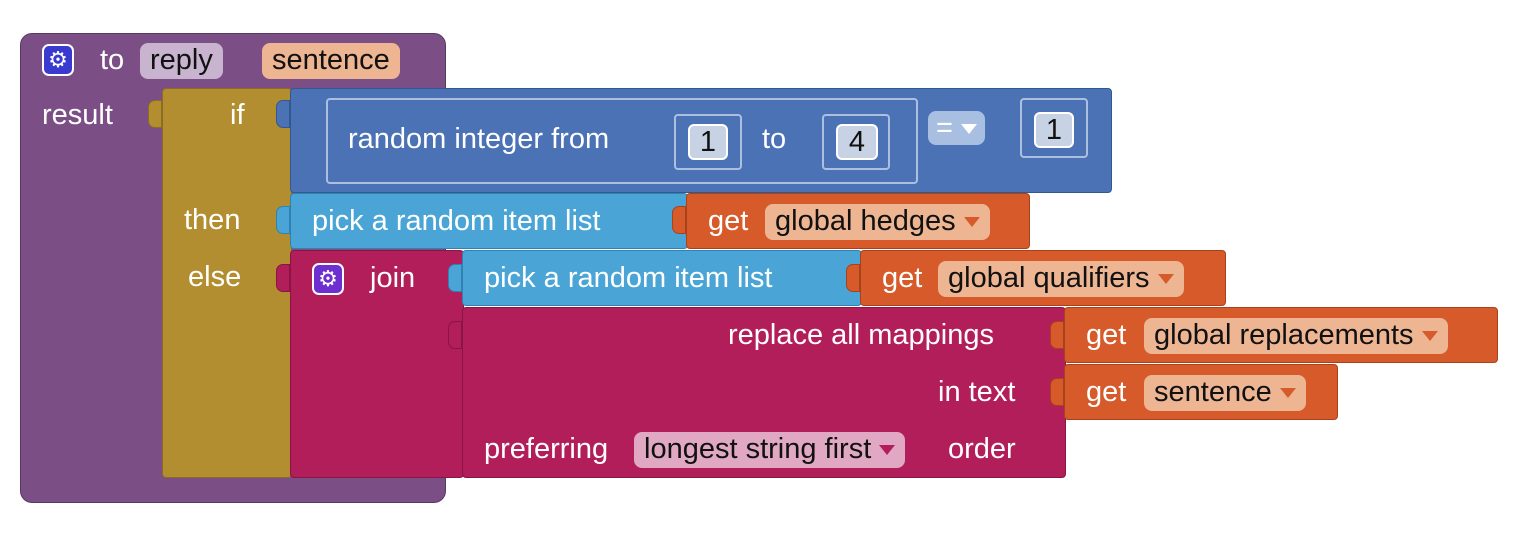  I want to click on replace-block-tab, so click(455, 335).